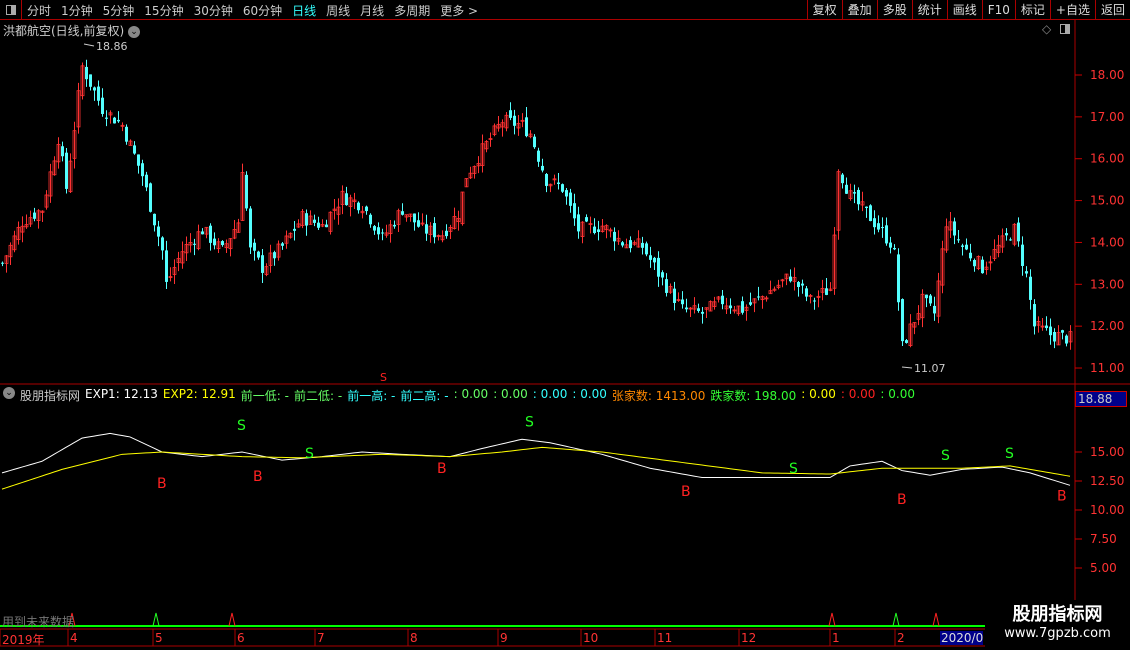  Describe the element at coordinates (1057, 625) in the screenshot. I see `watermark: 股朋指标网 www.7gpzb.com` at that location.